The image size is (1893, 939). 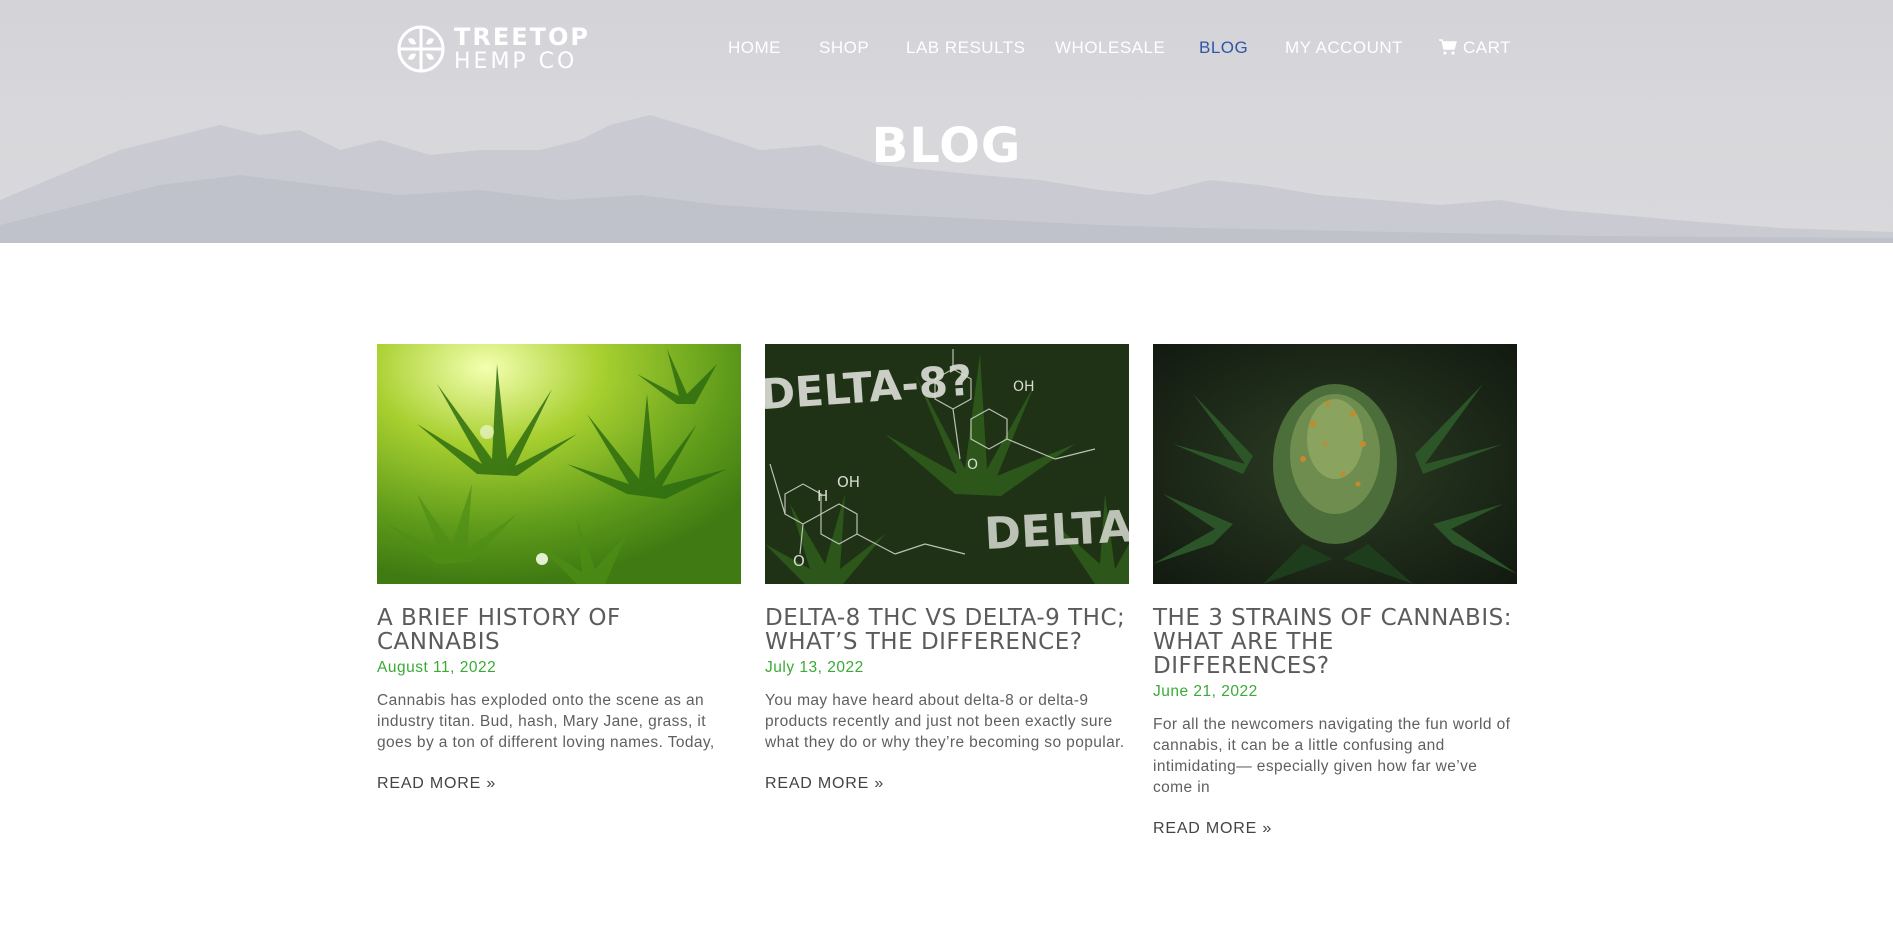 What do you see at coordinates (1344, 48) in the screenshot?
I see `nav-my-account: MY ACCOUNT` at bounding box center [1344, 48].